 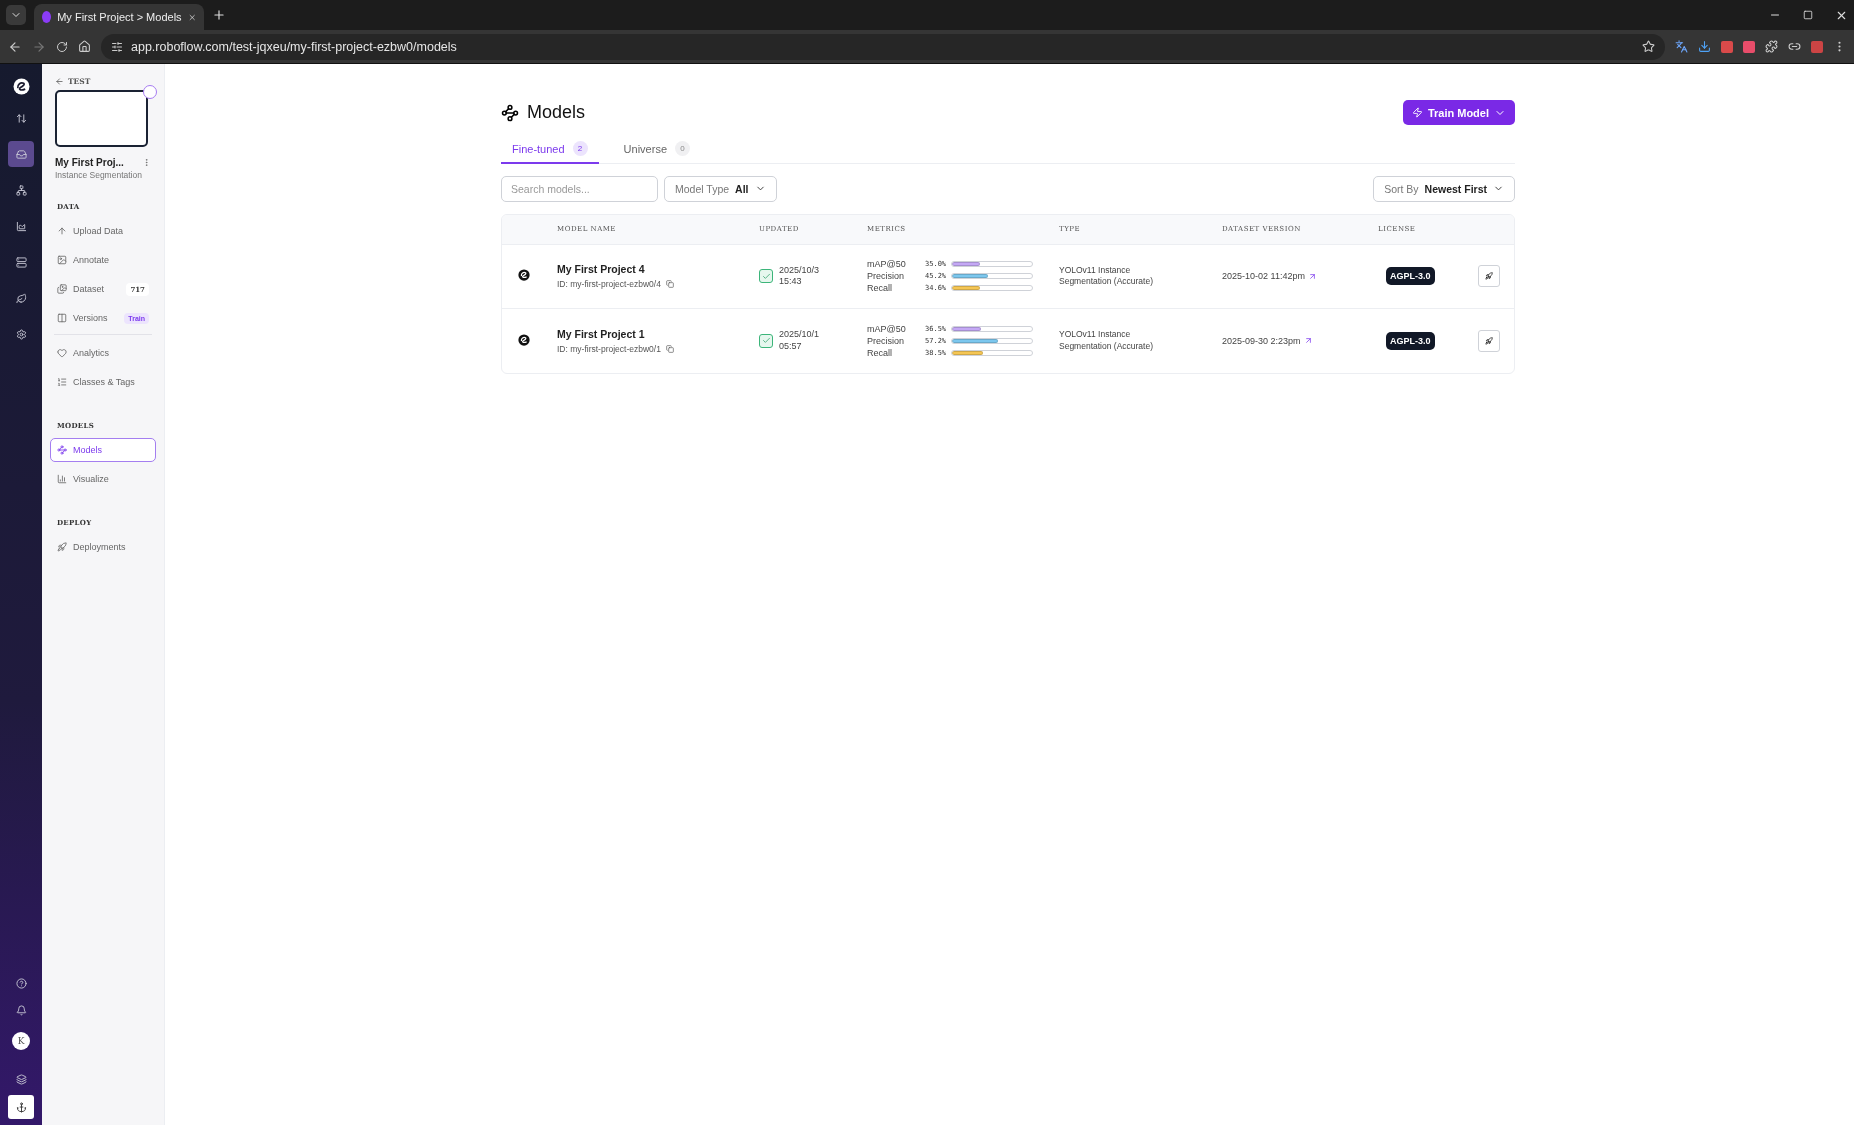 I want to click on dataset-version-link: 2025-10-02 11:42pm, so click(x=1300, y=276).